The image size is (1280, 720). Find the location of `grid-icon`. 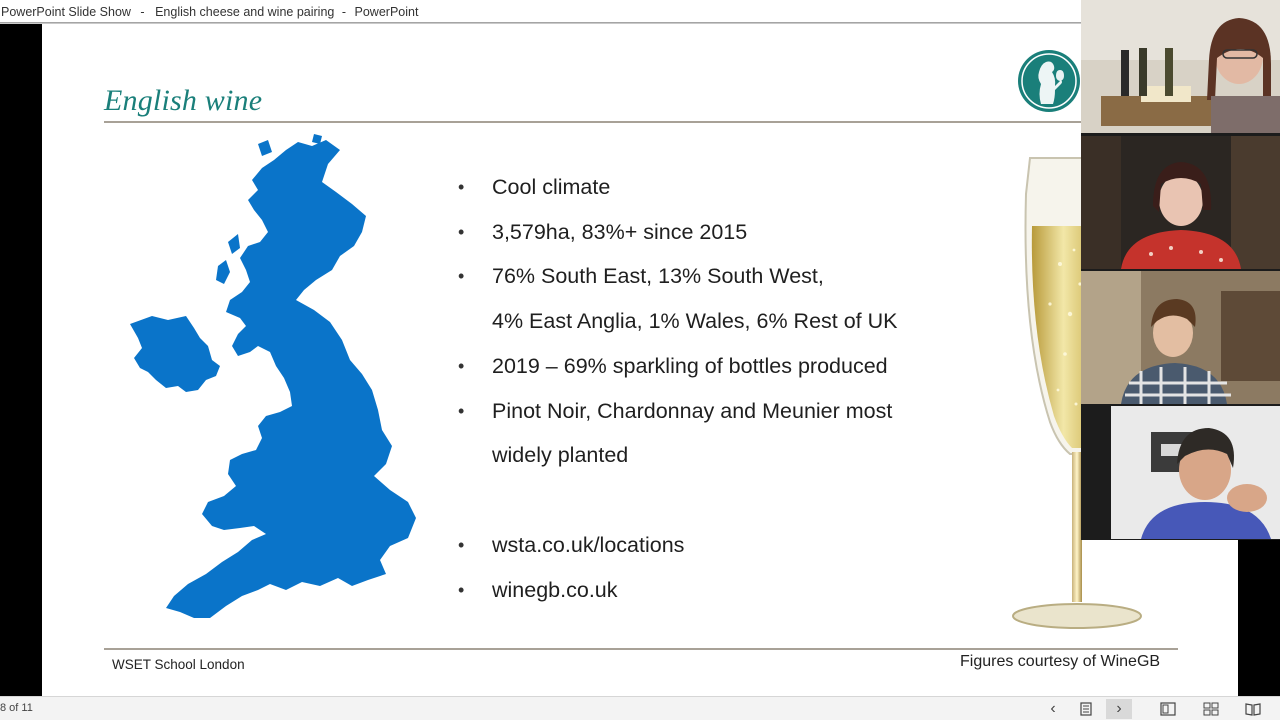

grid-icon is located at coordinates (1211, 709).